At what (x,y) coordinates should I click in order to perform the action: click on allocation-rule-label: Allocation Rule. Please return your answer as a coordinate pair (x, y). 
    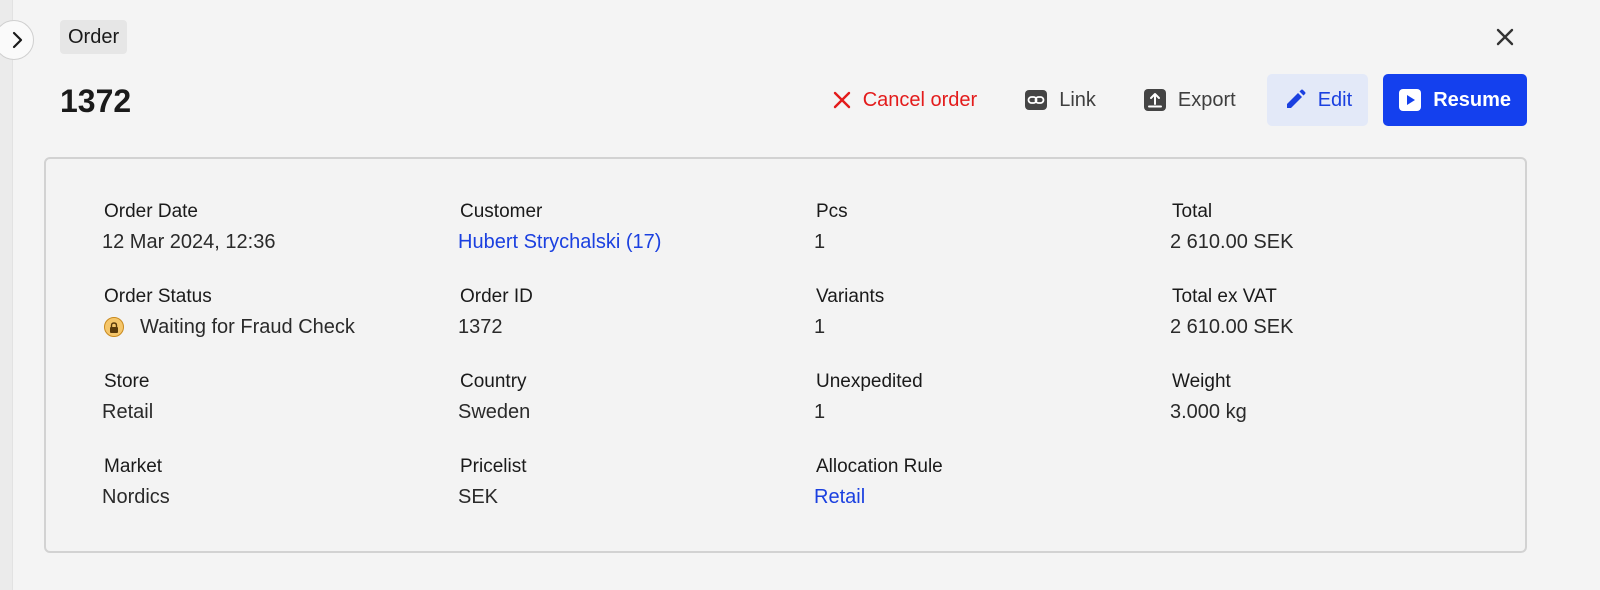
    Looking at the image, I should click on (879, 466).